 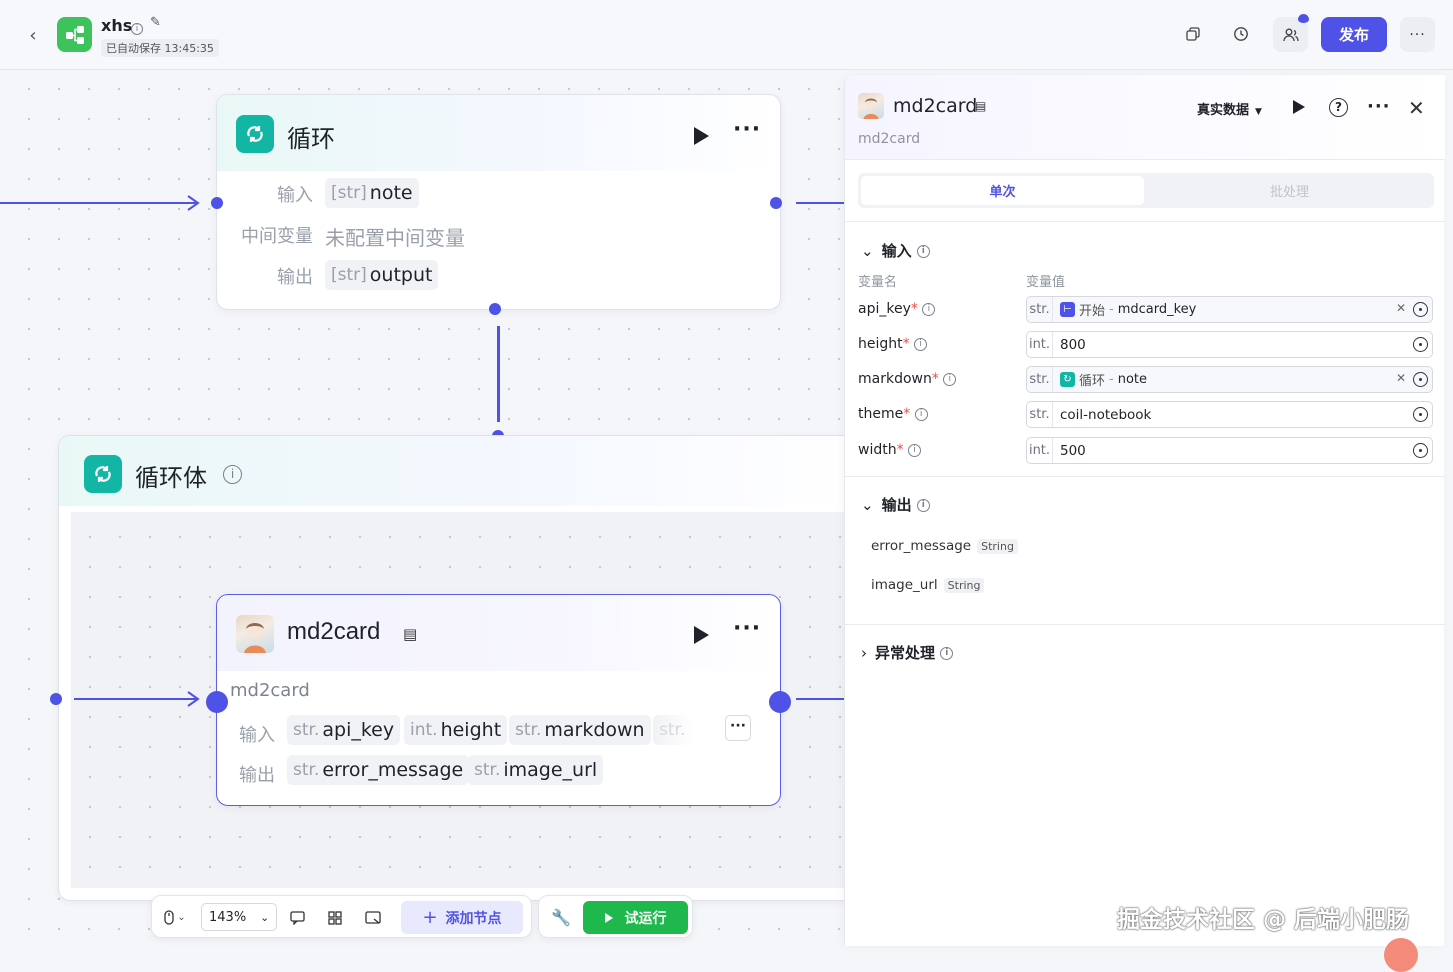 I want to click on run-toolbar: 🔧 试运行, so click(x=615, y=916).